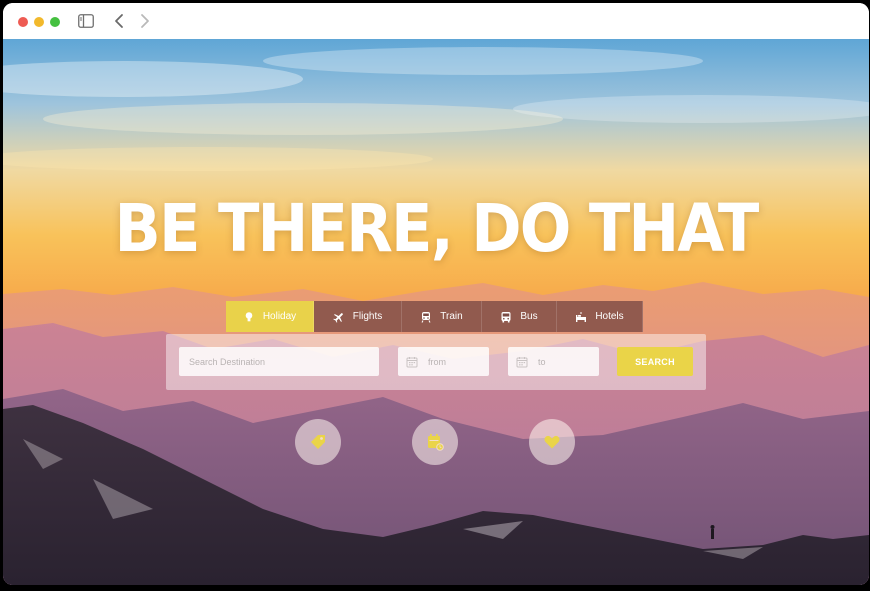  I want to click on airplane-icon, so click(338, 317).